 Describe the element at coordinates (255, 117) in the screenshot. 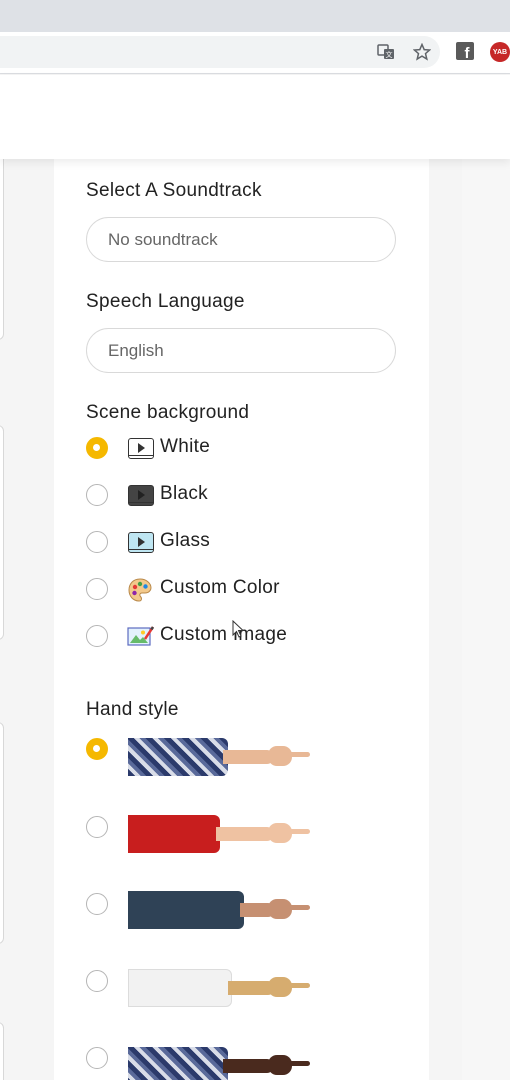

I see `app-header` at that location.